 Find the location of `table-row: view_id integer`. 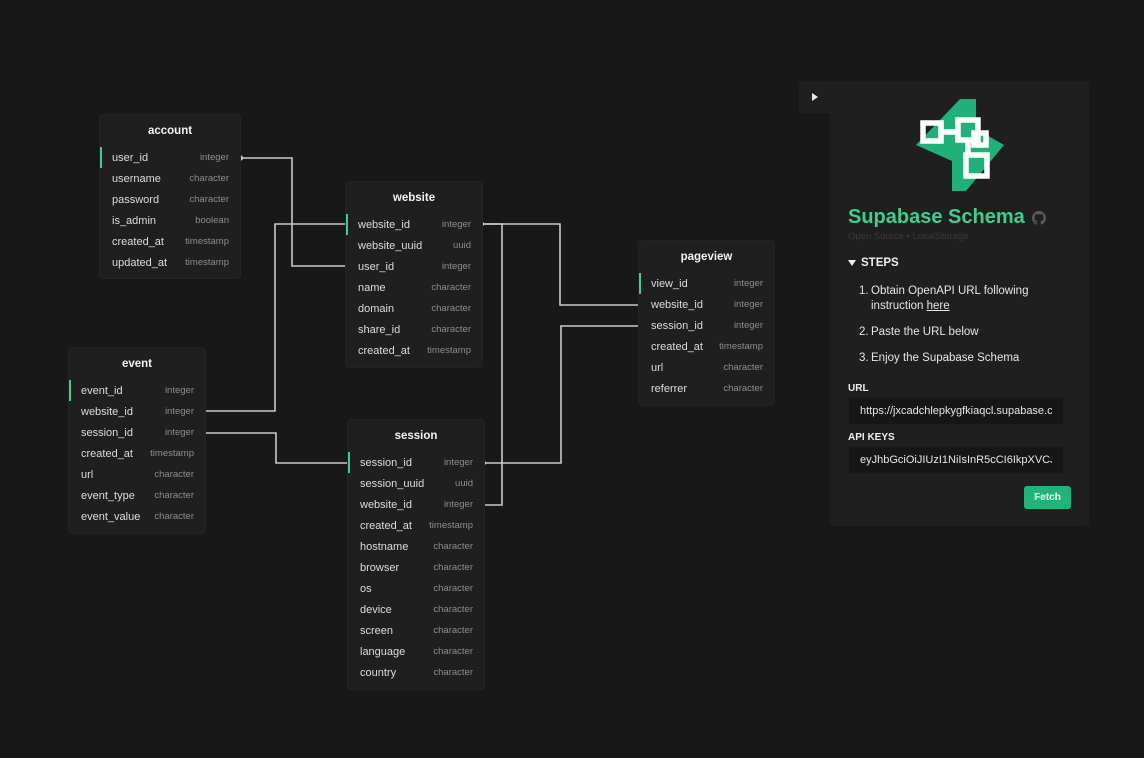

table-row: view_id integer is located at coordinates (706, 283).